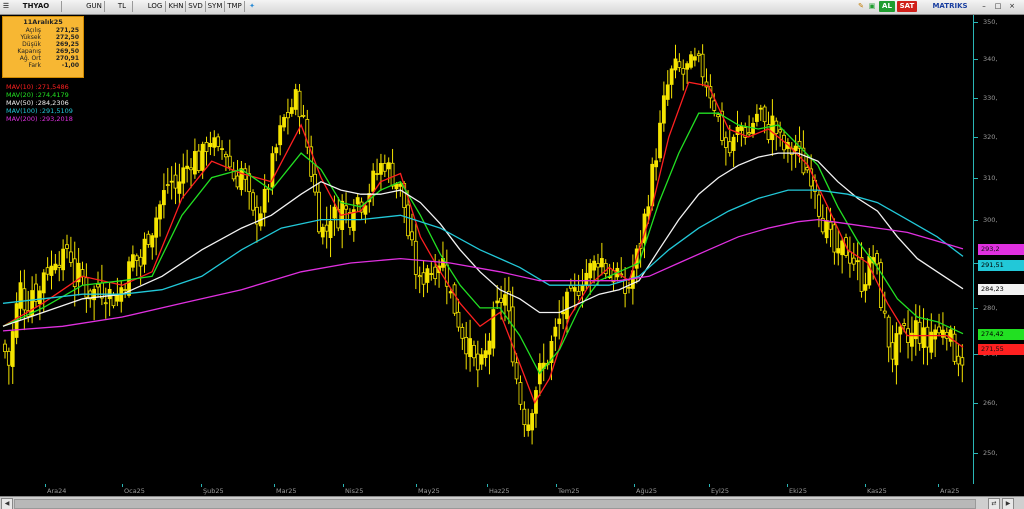 The height and width of the screenshot is (509, 1024). I want to click on buy-button: AL, so click(887, 6).